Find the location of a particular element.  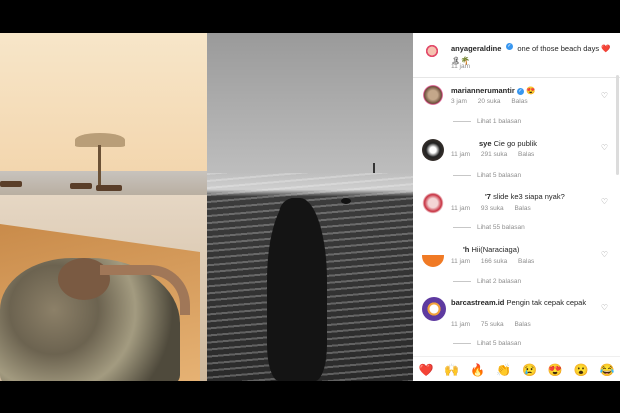

comment-line: '7 slide ke3 siapa nyak? is located at coordinates (525, 196).